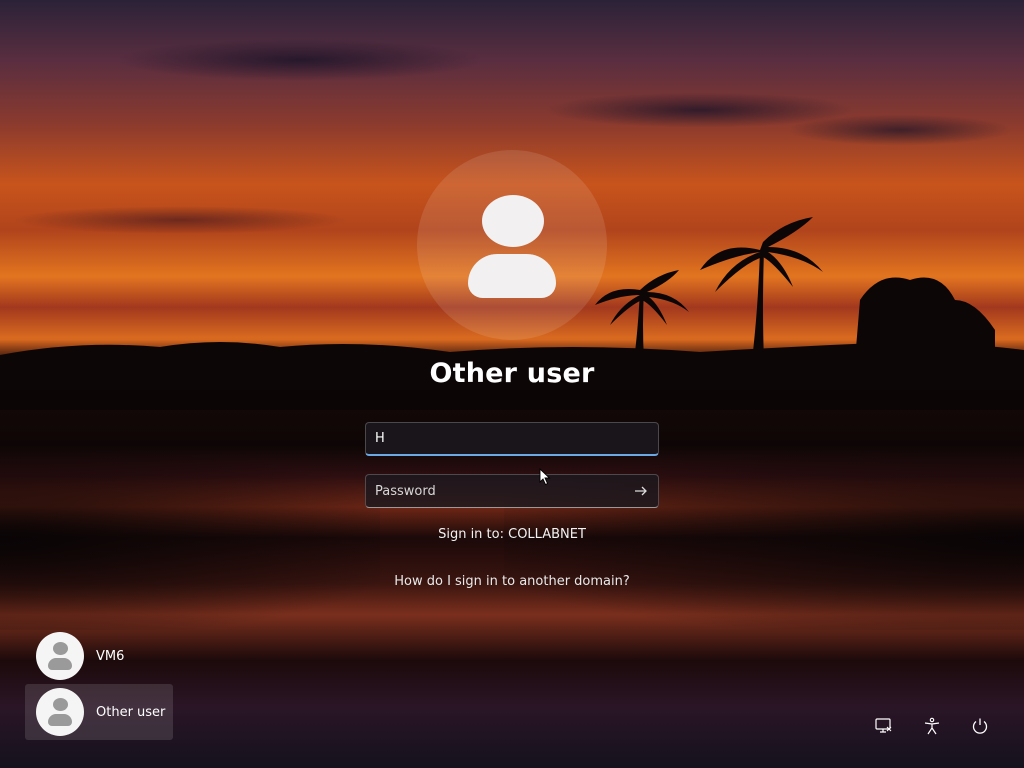 This screenshot has width=1024, height=768. Describe the element at coordinates (980, 726) in the screenshot. I see `power-icon` at that location.